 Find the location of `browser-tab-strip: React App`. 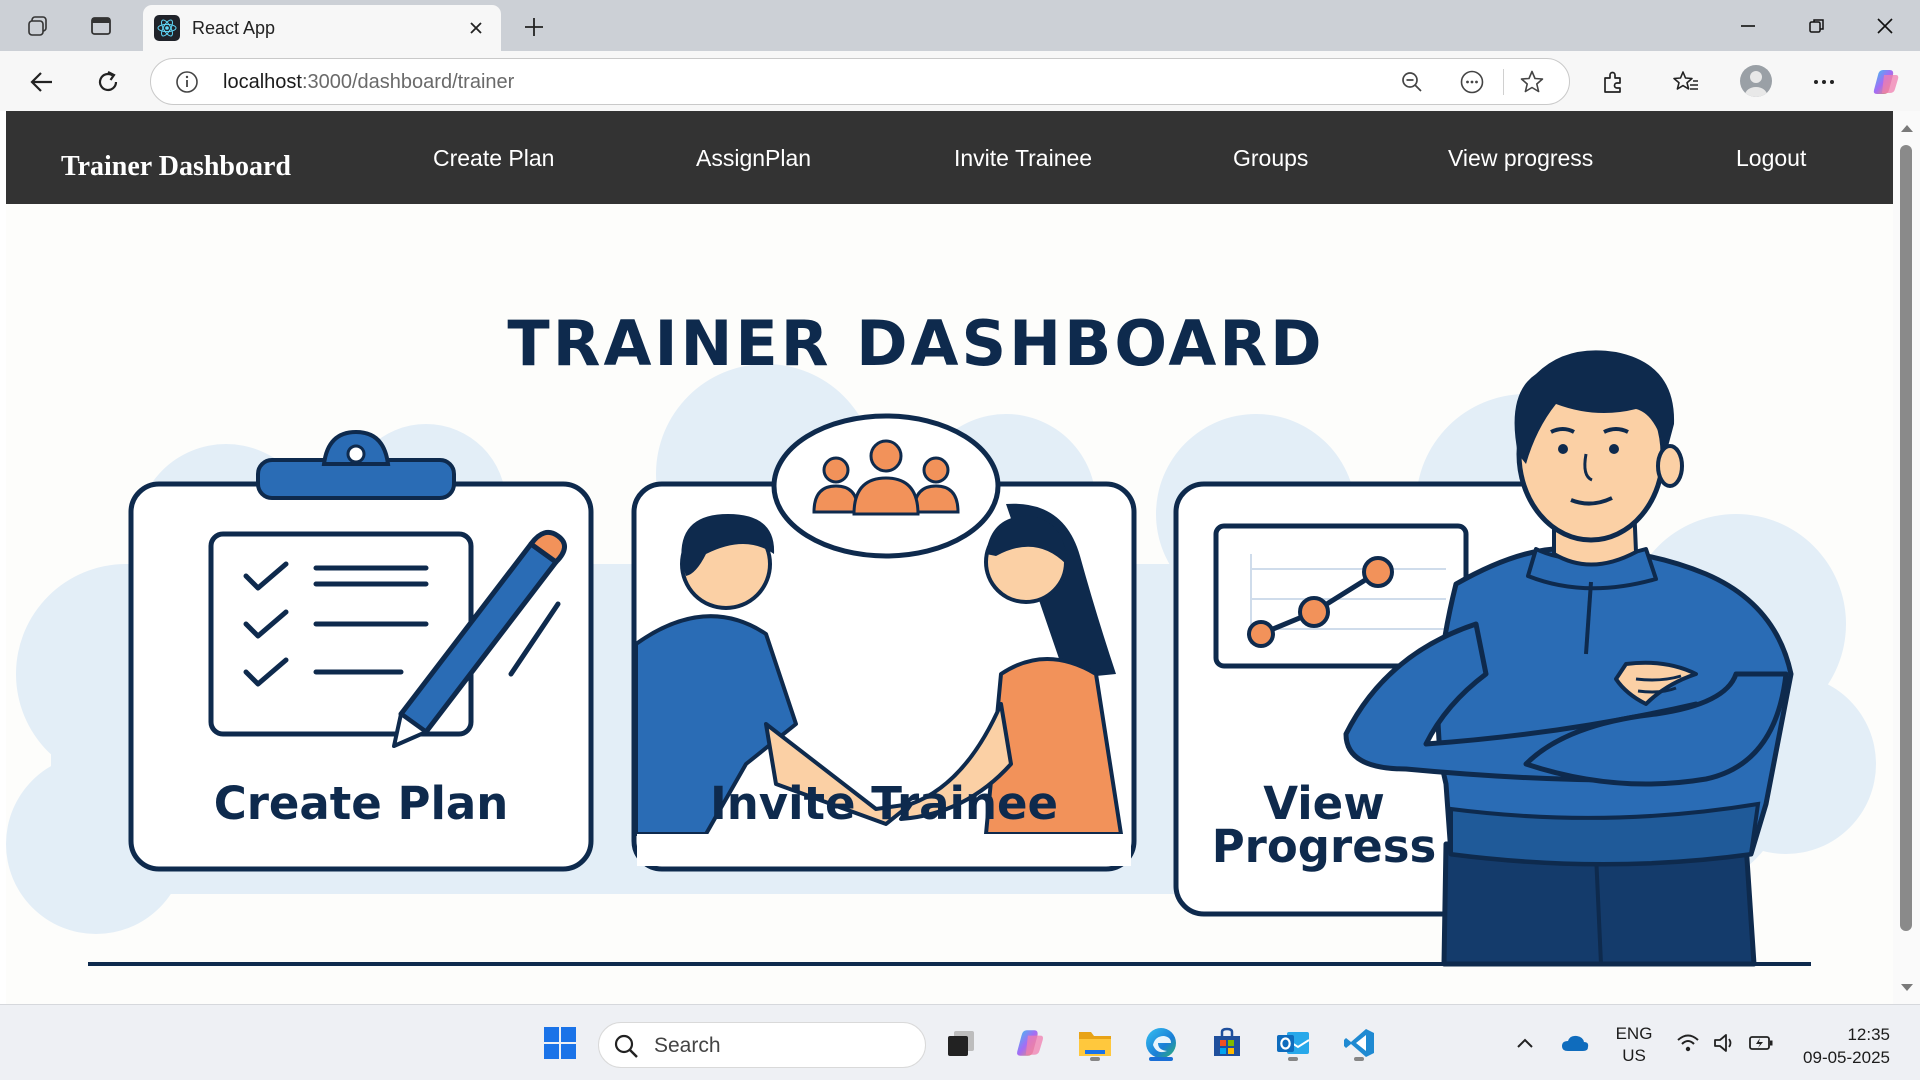

browser-tab-strip: React App is located at coordinates (960, 25).